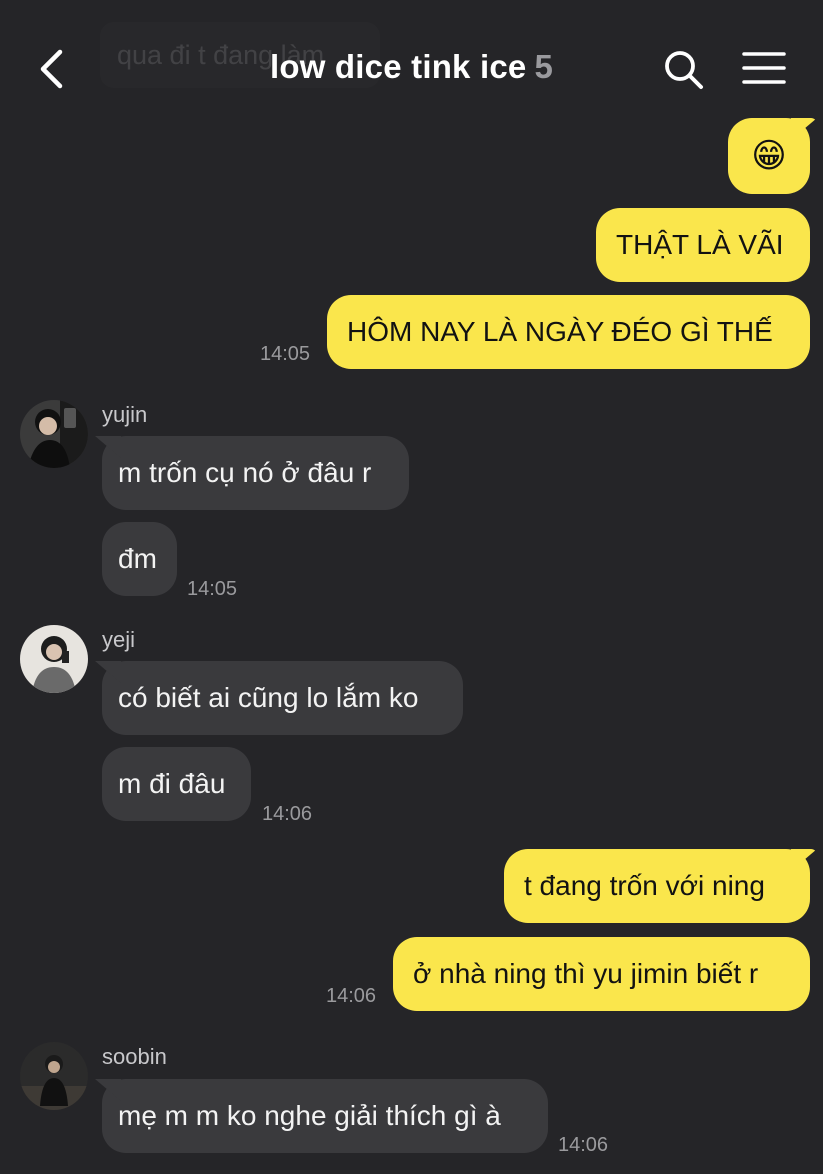 This screenshot has height=1174, width=823. What do you see at coordinates (54, 1076) in the screenshot?
I see `avatar-soobin` at bounding box center [54, 1076].